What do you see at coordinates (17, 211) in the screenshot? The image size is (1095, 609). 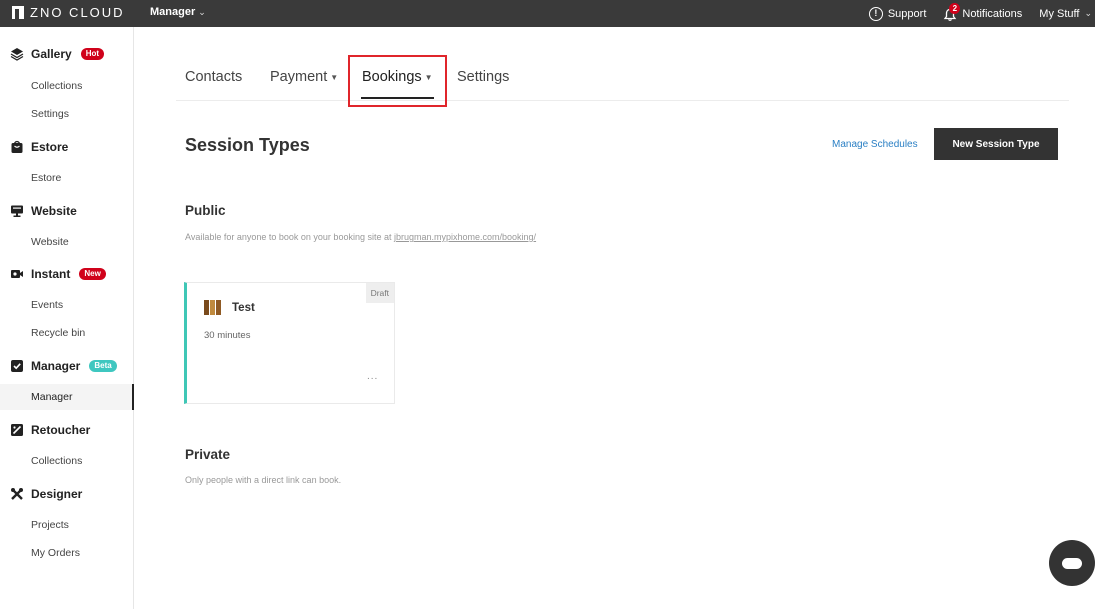 I see `monitor-icon` at bounding box center [17, 211].